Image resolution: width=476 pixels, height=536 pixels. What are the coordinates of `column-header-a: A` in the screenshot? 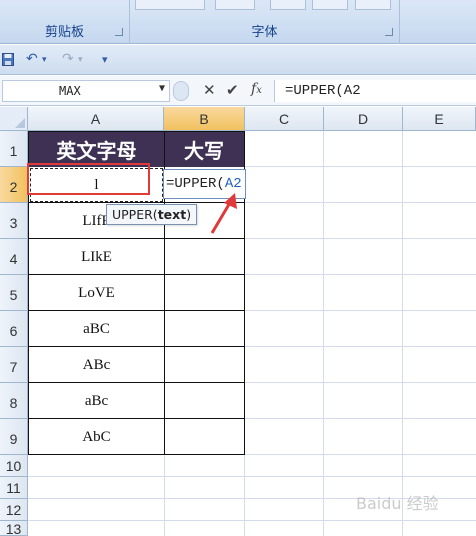 It's located at (96, 119).